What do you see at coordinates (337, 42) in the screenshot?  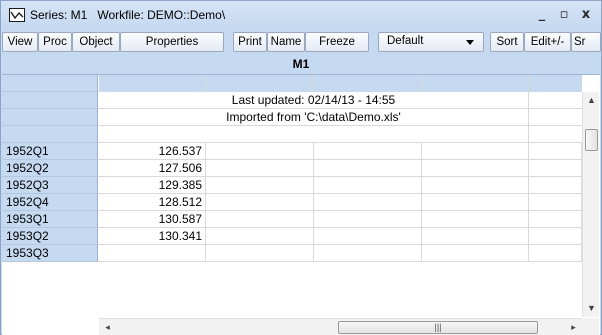 I see `freeze-button: Freeze` at bounding box center [337, 42].